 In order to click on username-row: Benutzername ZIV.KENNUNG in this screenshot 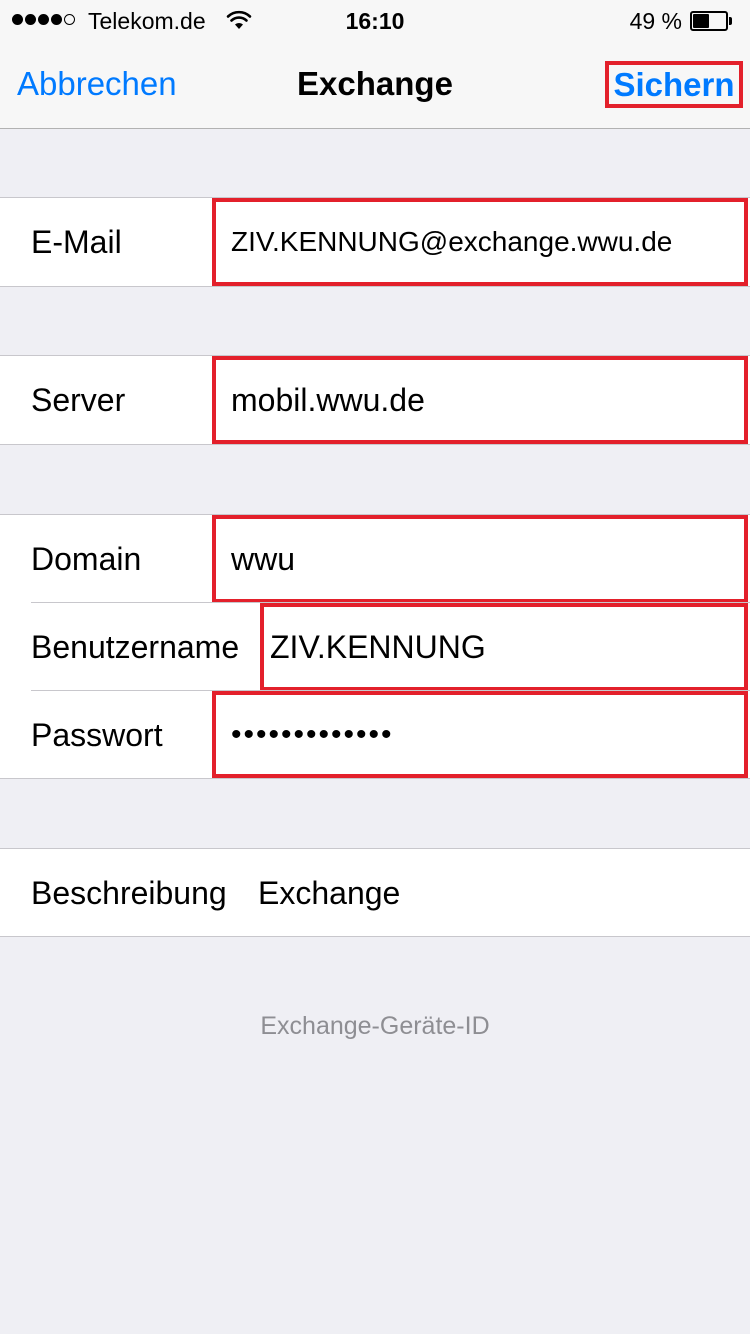, I will do `click(375, 647)`.